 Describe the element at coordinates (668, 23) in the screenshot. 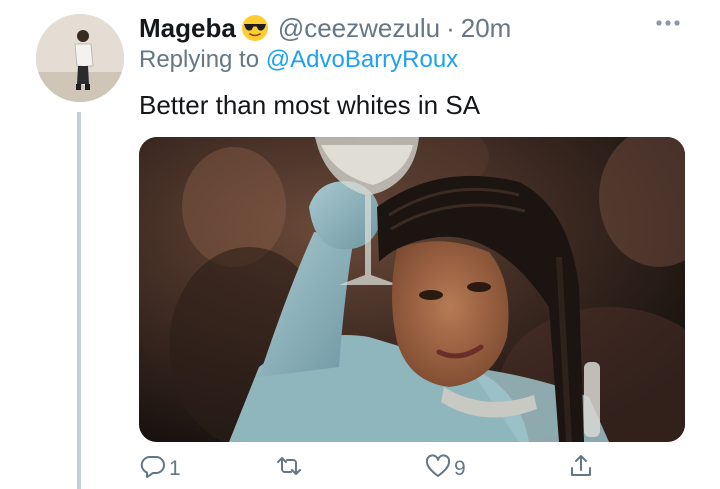

I see `more-horizontal-icon` at that location.